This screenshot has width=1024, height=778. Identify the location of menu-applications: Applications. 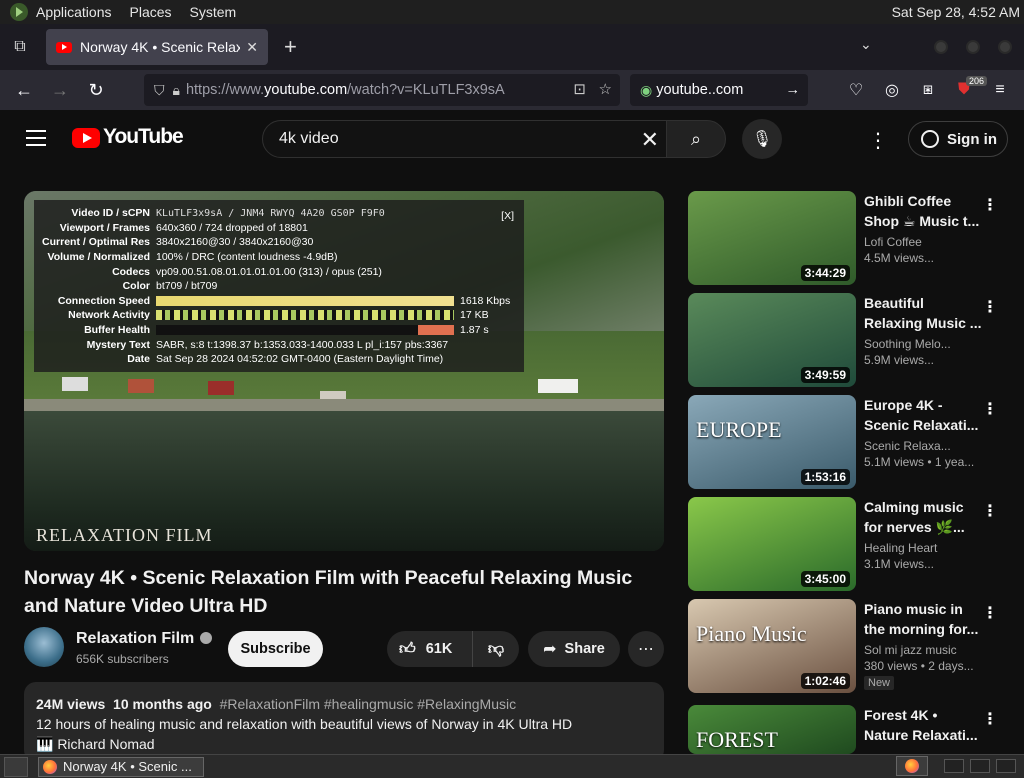
(74, 12).